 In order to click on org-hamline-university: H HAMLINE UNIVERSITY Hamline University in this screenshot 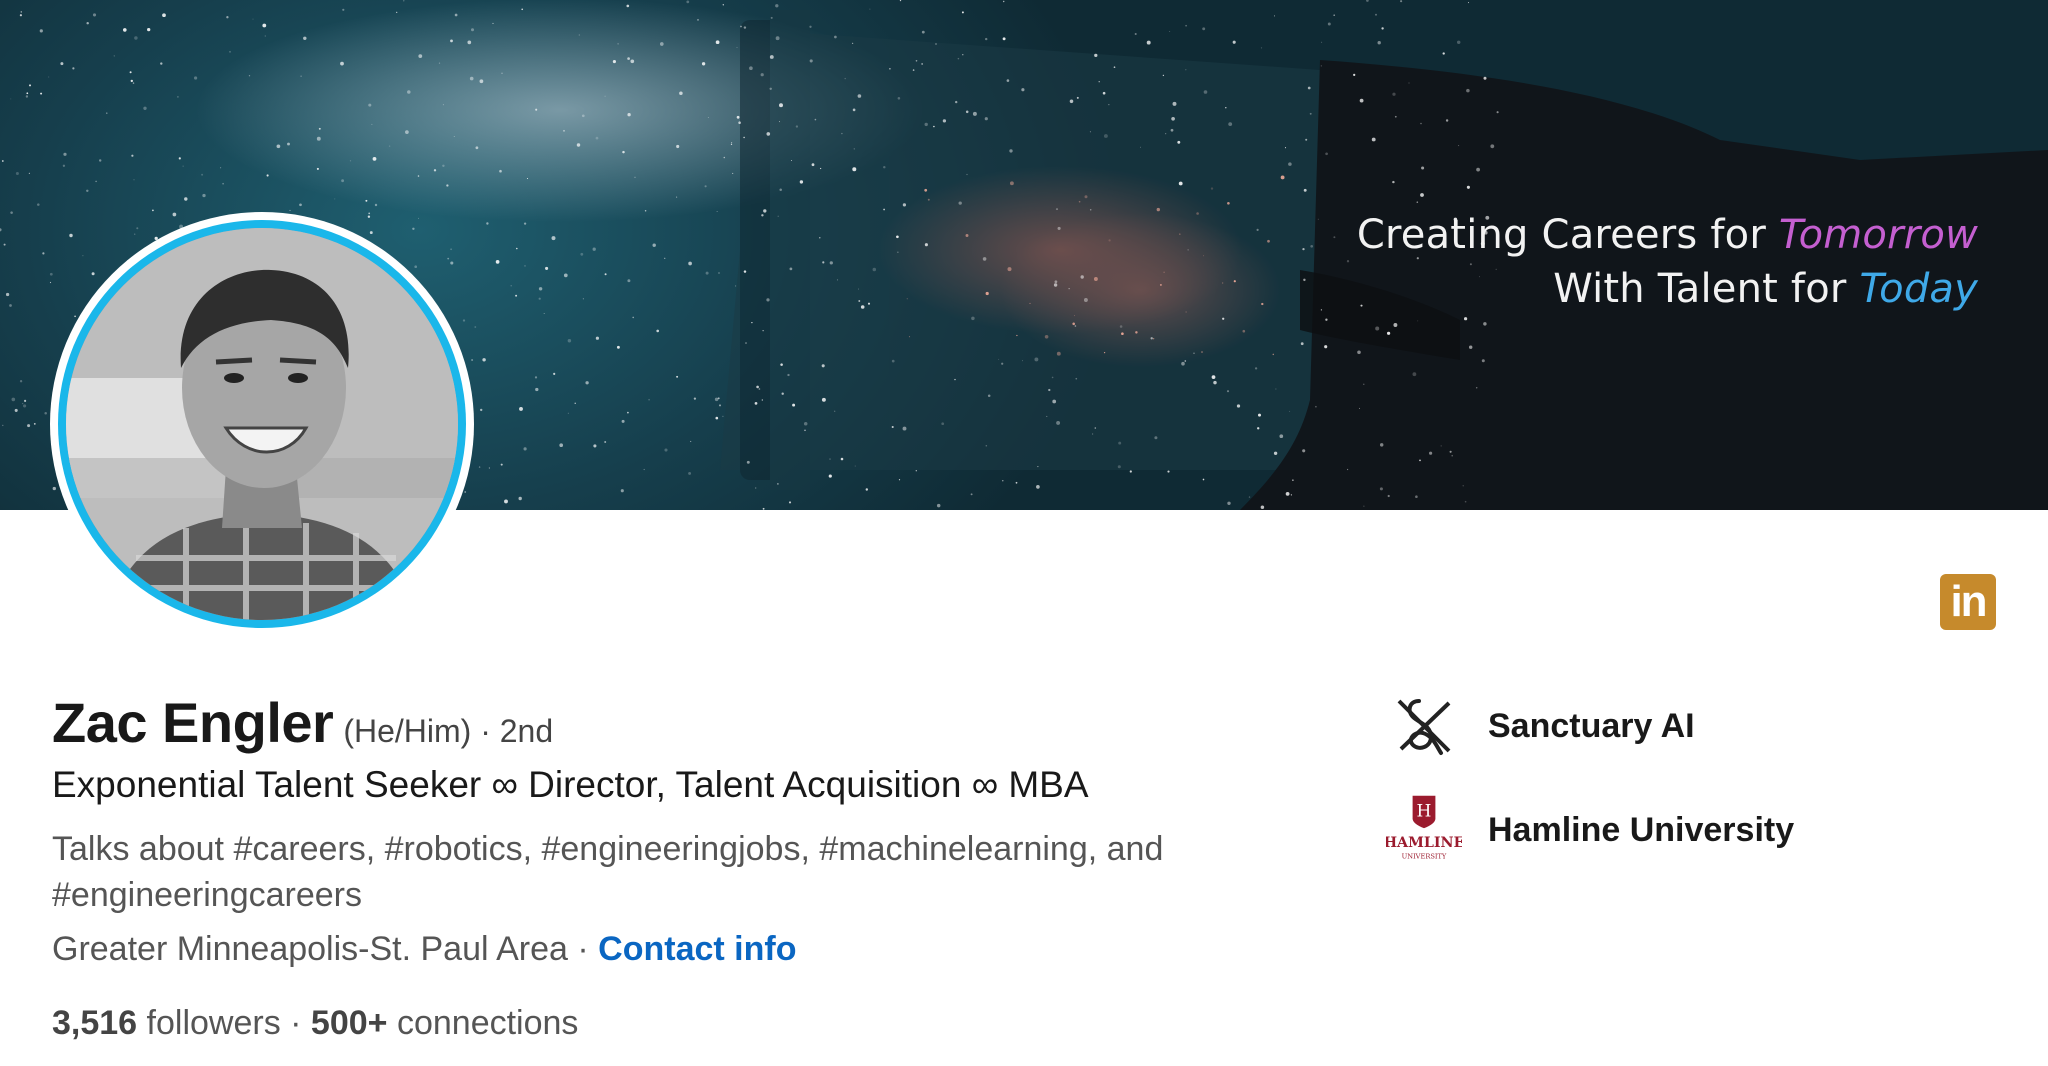, I will do `click(1590, 830)`.